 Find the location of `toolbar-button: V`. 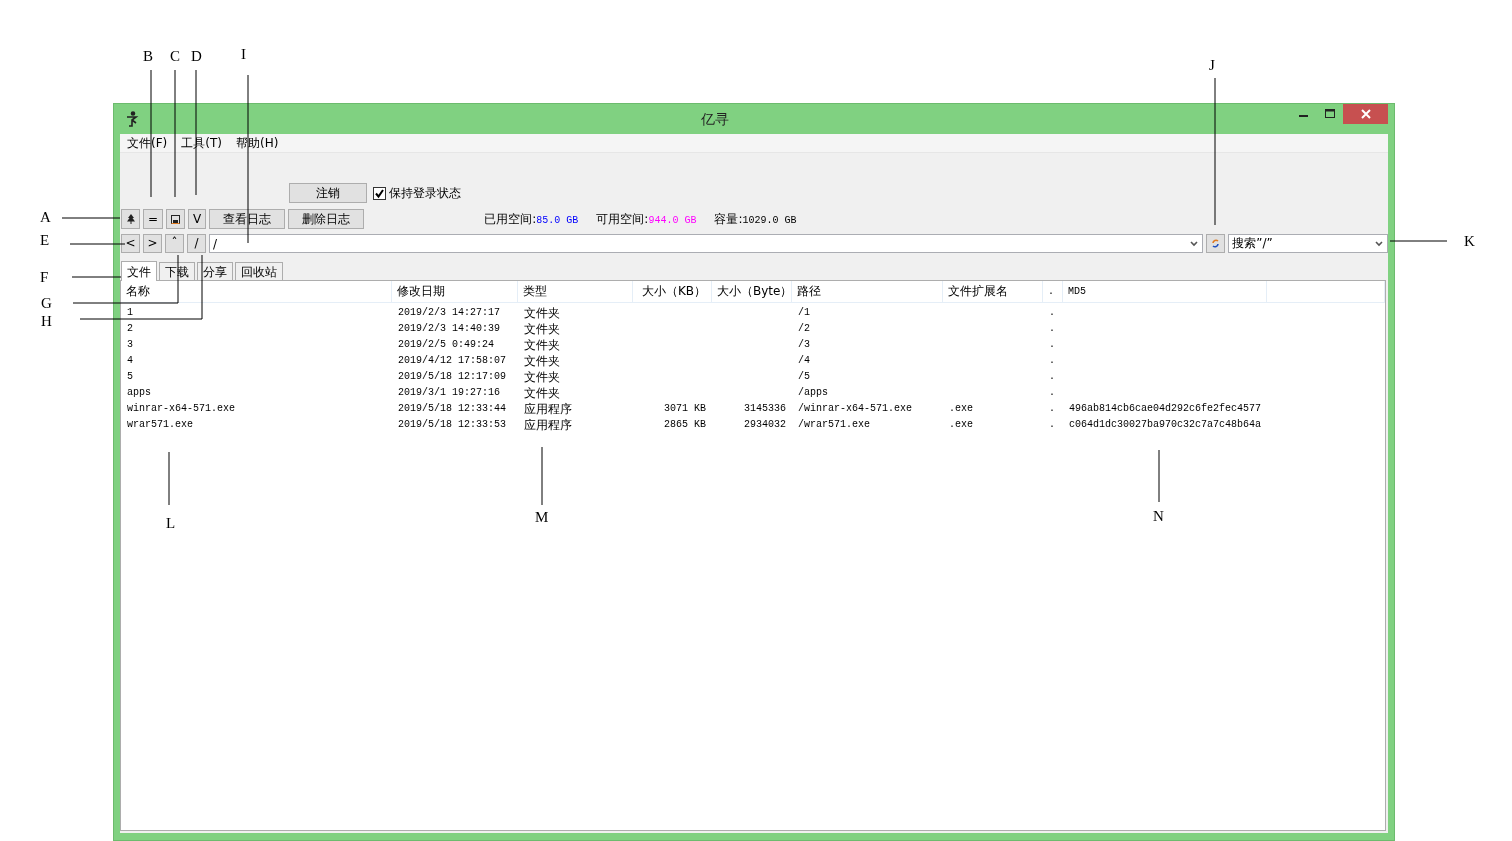

toolbar-button: V is located at coordinates (197, 219).